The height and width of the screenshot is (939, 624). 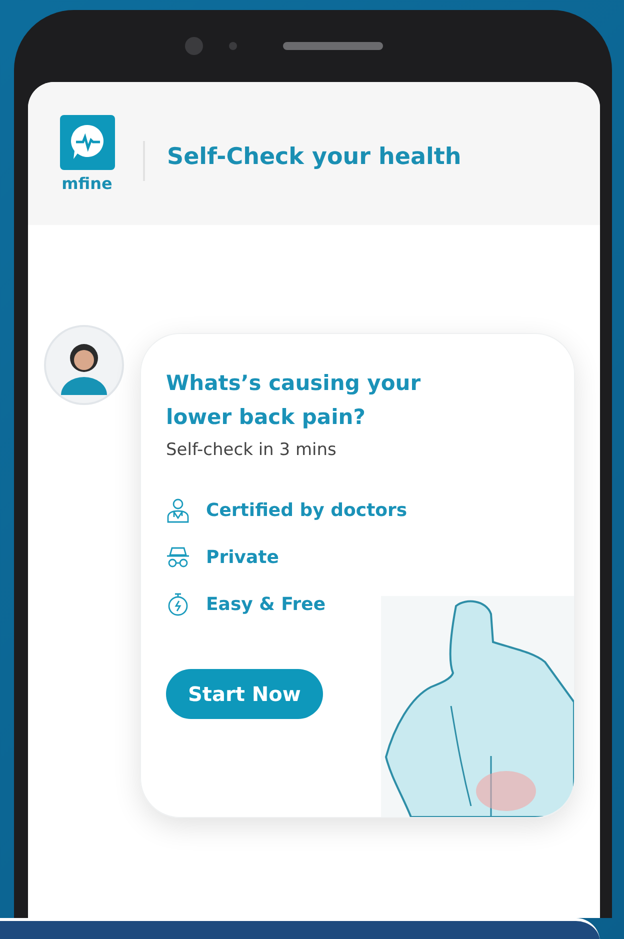 What do you see at coordinates (87, 183) in the screenshot?
I see `logo-text: mfine` at bounding box center [87, 183].